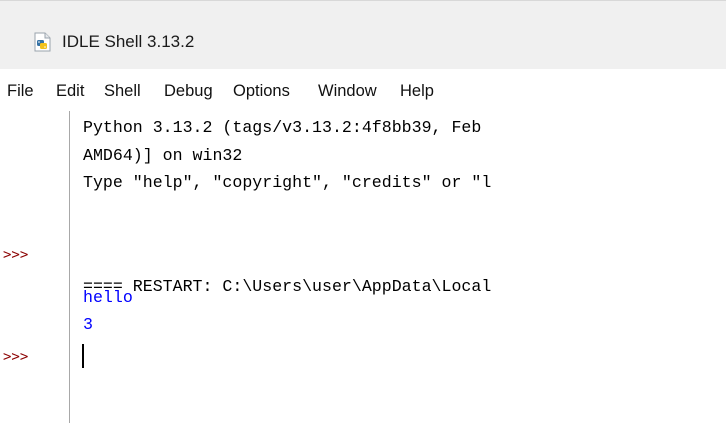  I want to click on menu-shell: Shell, so click(122, 91).